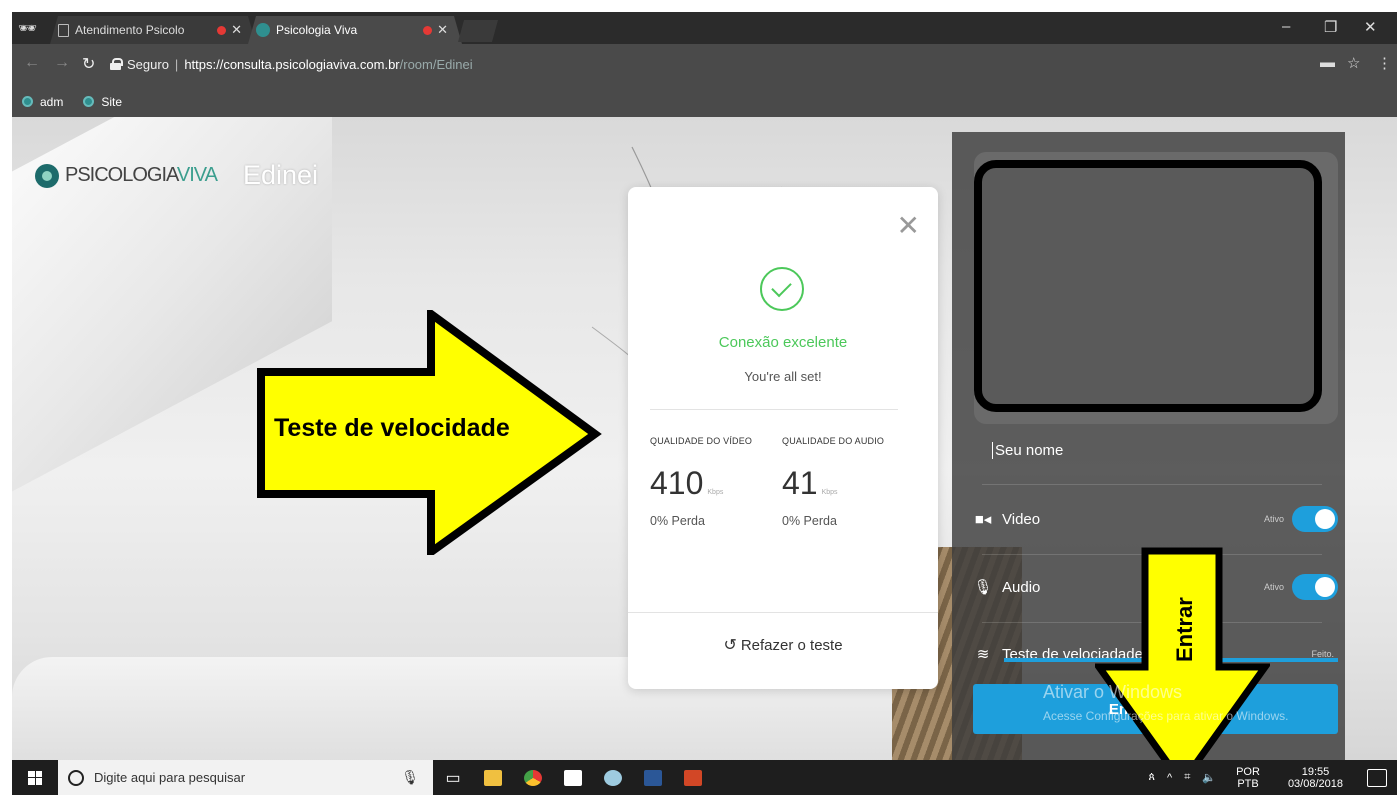 This screenshot has width=1397, height=795. Describe the element at coordinates (292, 64) in the screenshot. I see `url-host: https://consulta.psicologiaviva.com.br` at that location.